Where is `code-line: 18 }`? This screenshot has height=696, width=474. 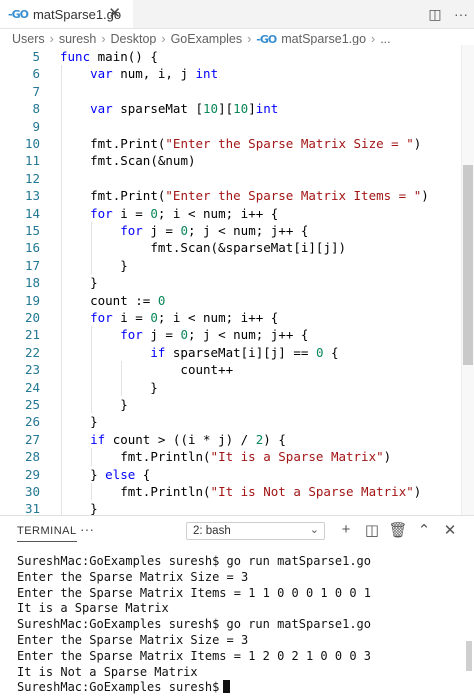
code-line: 18 } is located at coordinates (237, 282).